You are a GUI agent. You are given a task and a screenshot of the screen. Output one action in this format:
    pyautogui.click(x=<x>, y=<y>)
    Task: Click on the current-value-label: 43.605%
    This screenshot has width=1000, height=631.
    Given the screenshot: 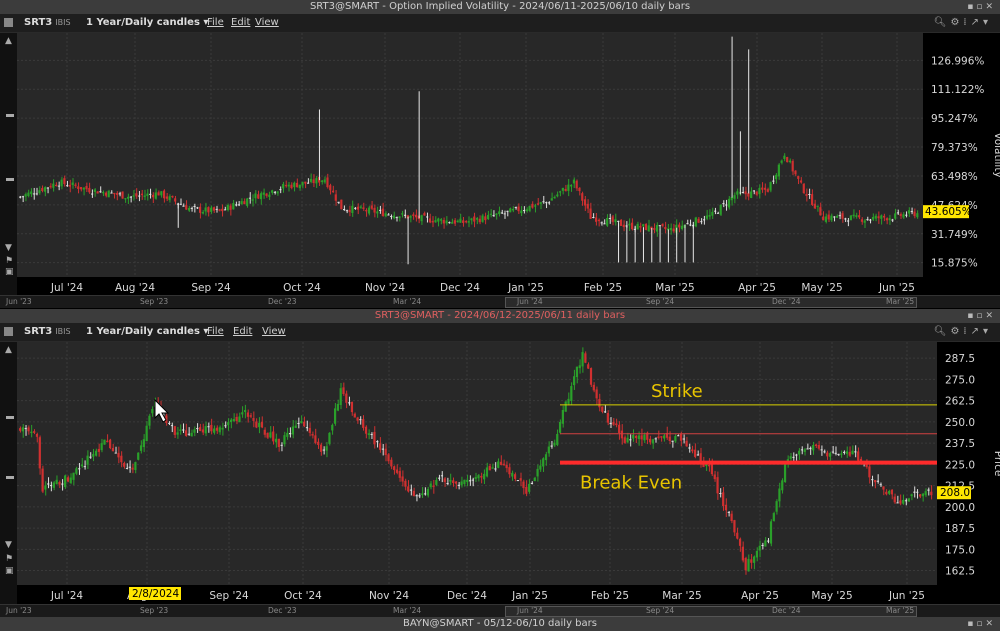 What is the action you would take?
    pyautogui.click(x=948, y=212)
    